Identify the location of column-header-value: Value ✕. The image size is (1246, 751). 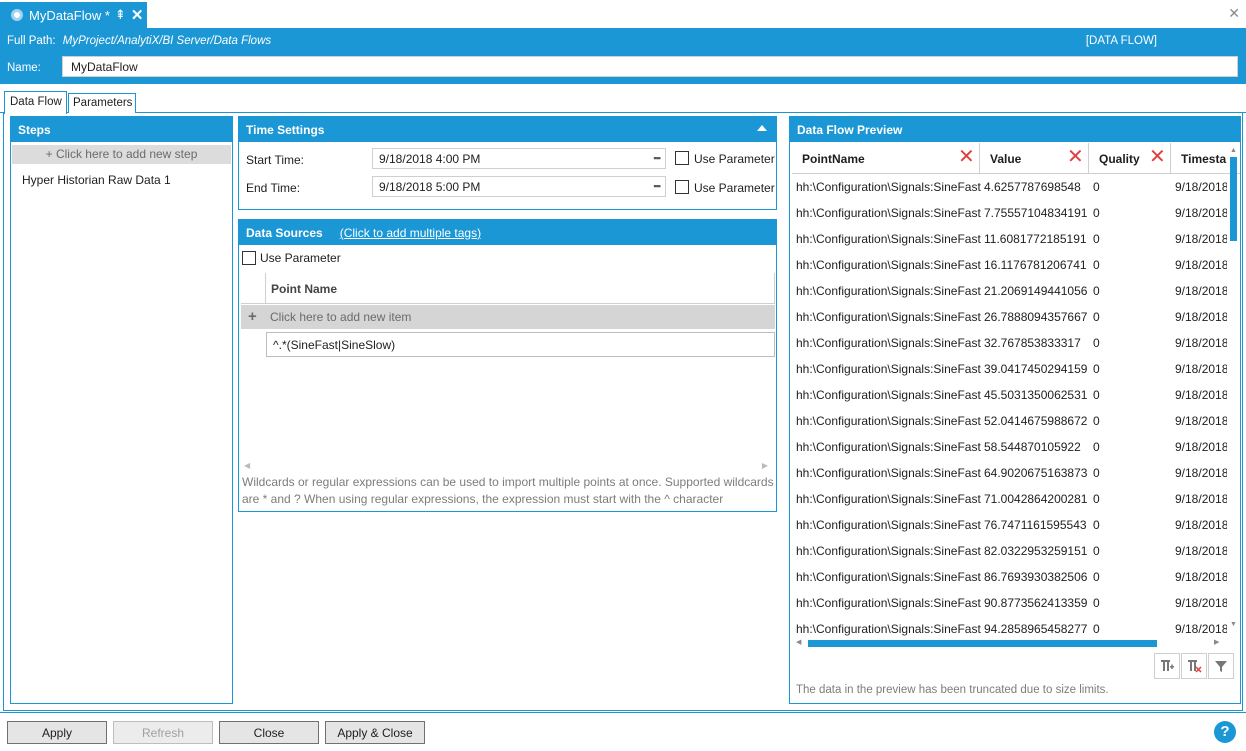
(1034, 158).